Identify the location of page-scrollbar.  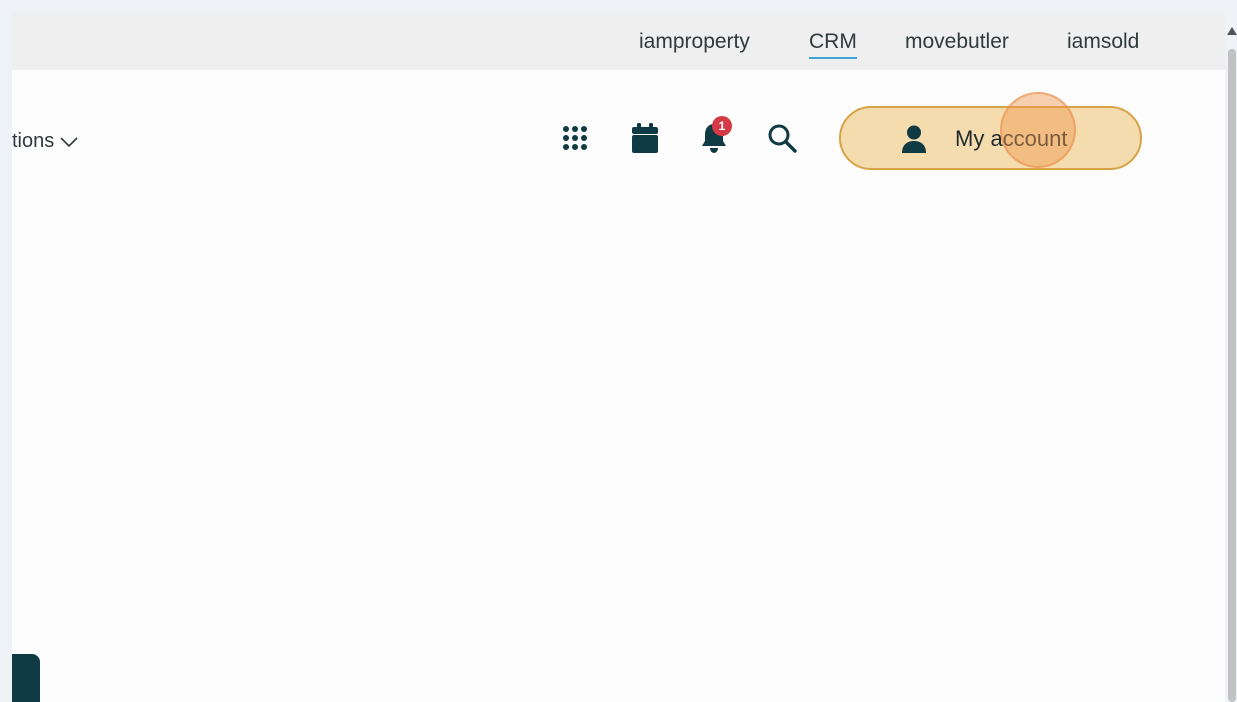
(1231, 357).